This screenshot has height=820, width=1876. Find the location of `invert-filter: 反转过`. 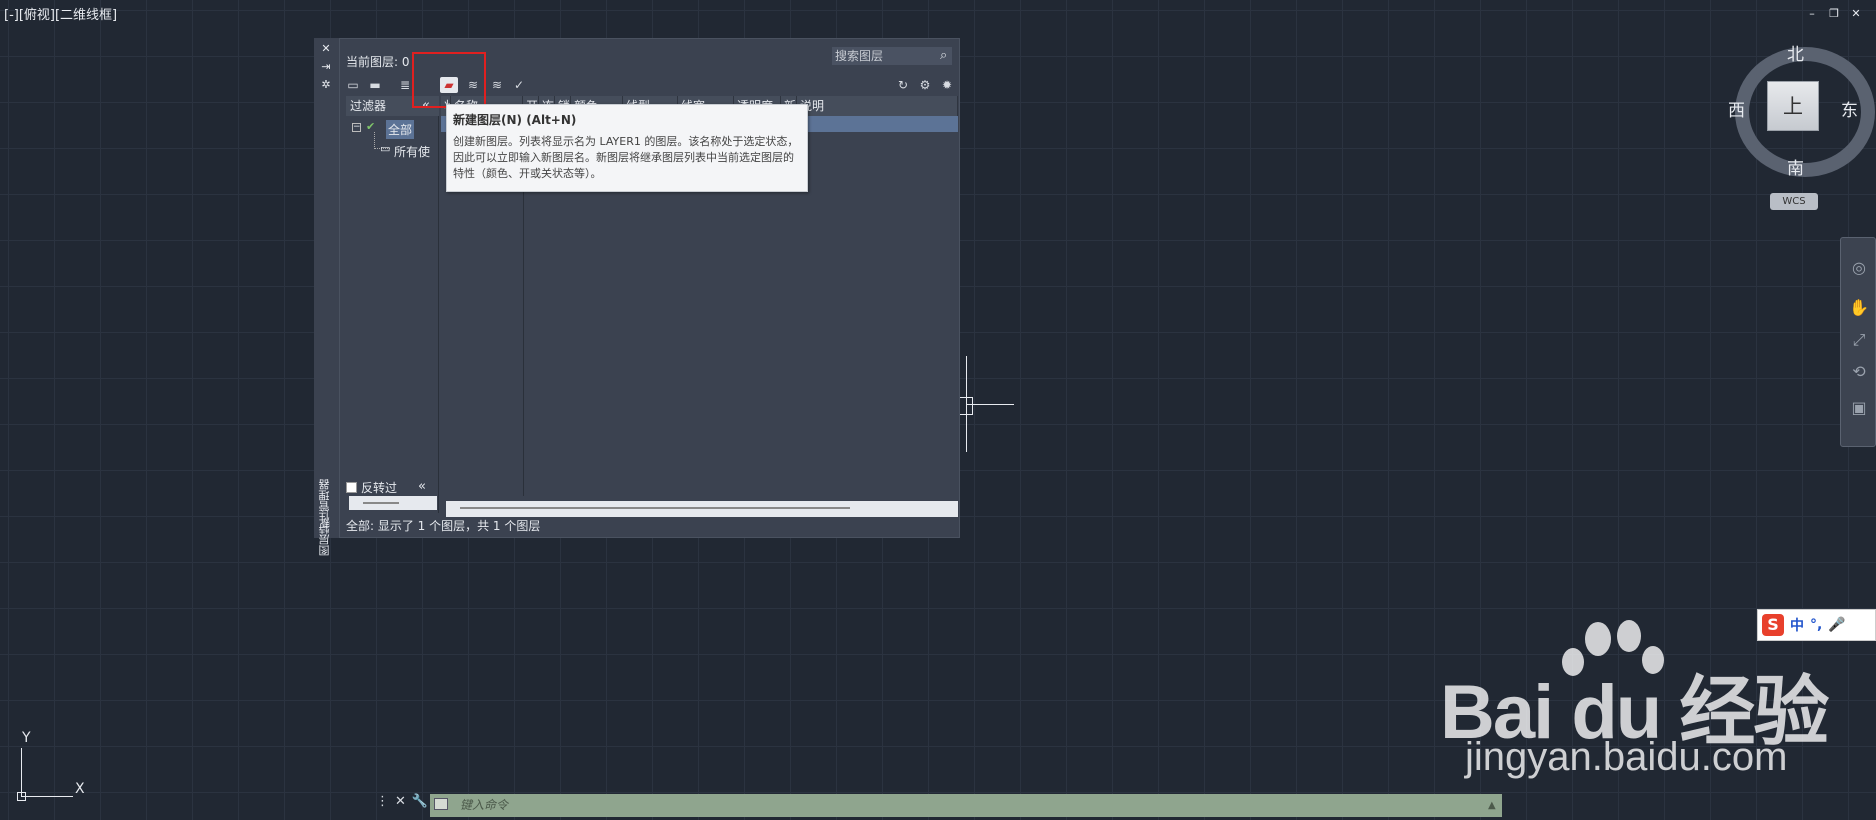

invert-filter: 反转过 is located at coordinates (371, 487).